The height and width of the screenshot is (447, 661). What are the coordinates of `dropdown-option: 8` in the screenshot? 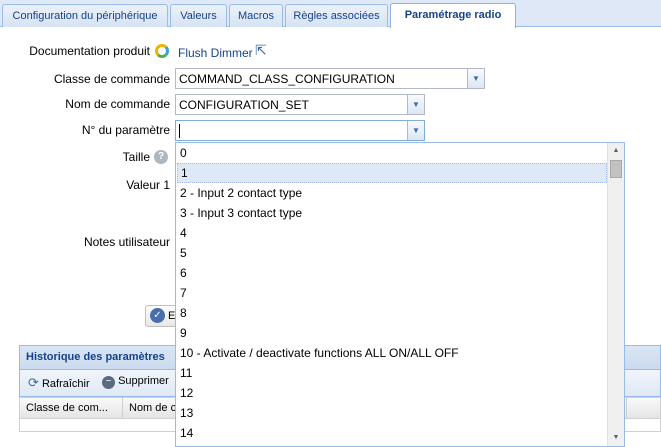 It's located at (392, 313).